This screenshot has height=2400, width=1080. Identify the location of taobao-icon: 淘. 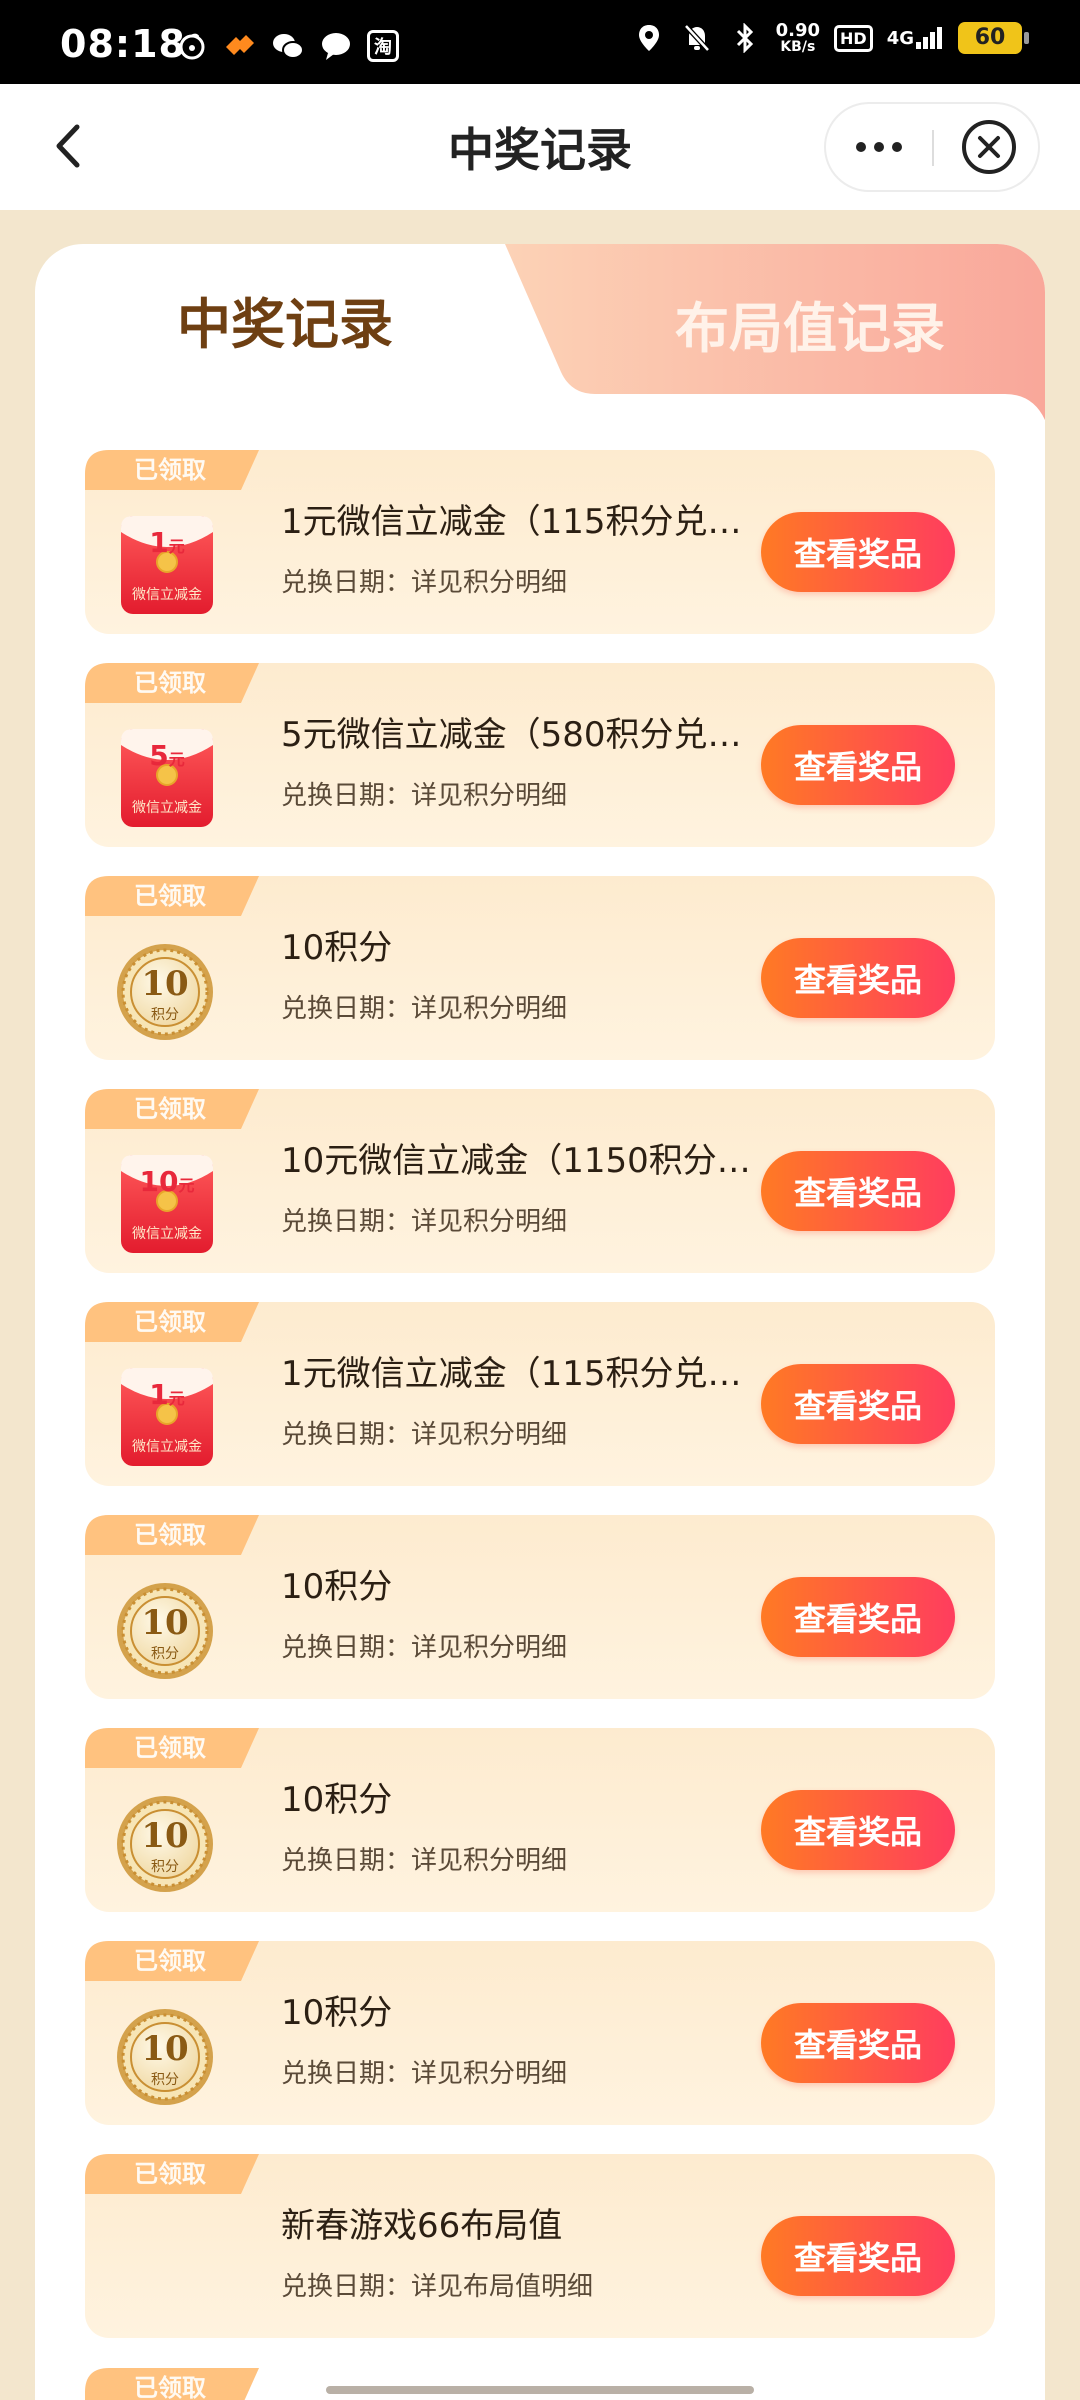
(383, 46).